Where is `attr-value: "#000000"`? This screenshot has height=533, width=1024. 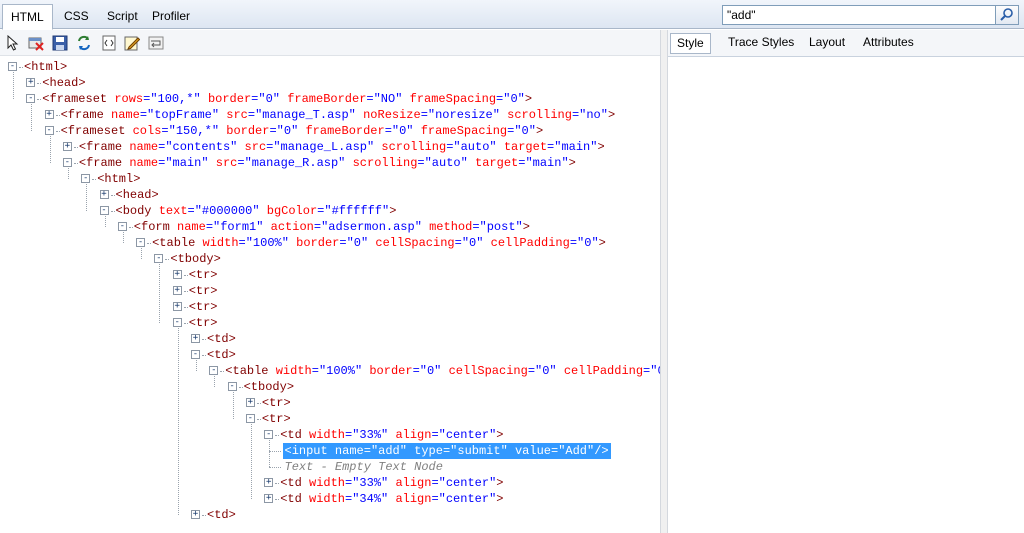 attr-value: "#000000" is located at coordinates (227, 211).